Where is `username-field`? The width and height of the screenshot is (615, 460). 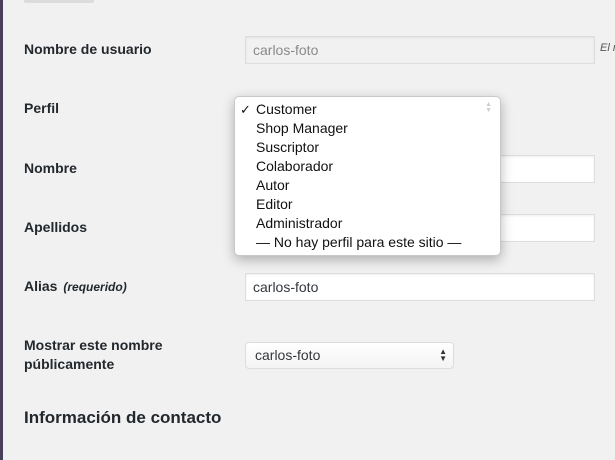
username-field is located at coordinates (420, 50).